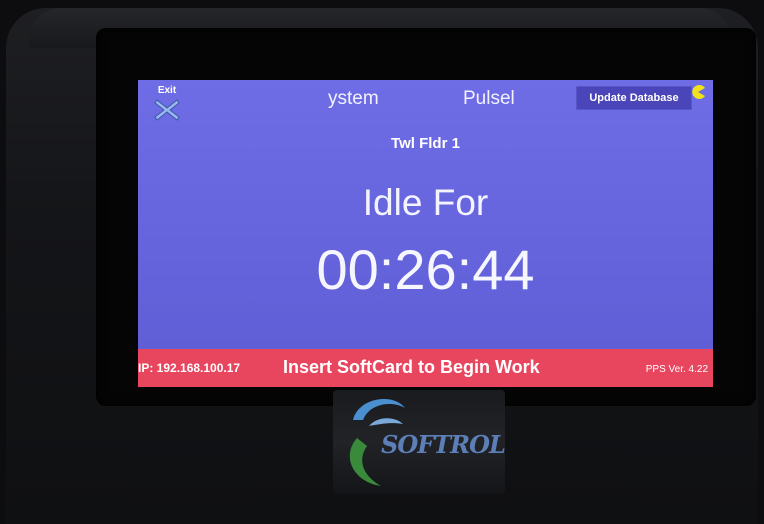  What do you see at coordinates (353, 98) in the screenshot?
I see `header-system-text: ystem` at bounding box center [353, 98].